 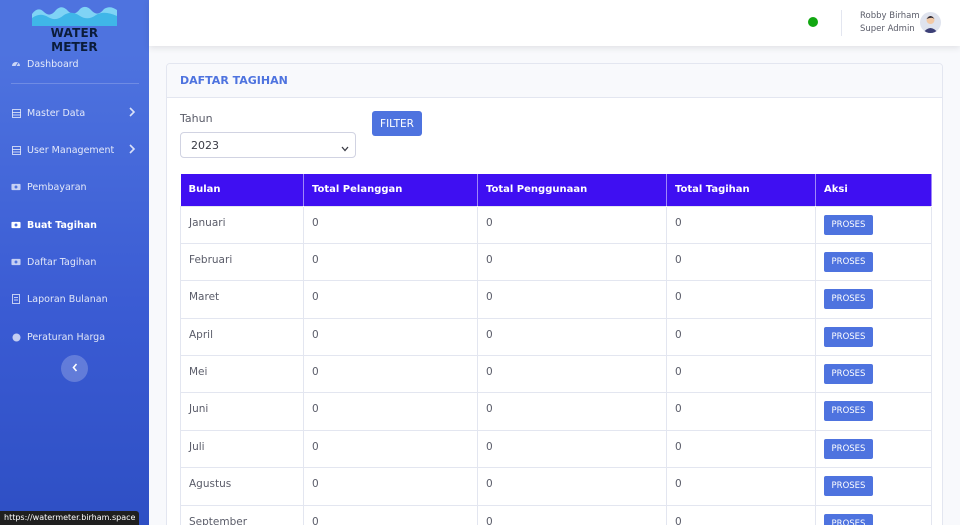 What do you see at coordinates (813, 22) in the screenshot?
I see `online-status-indicator` at bounding box center [813, 22].